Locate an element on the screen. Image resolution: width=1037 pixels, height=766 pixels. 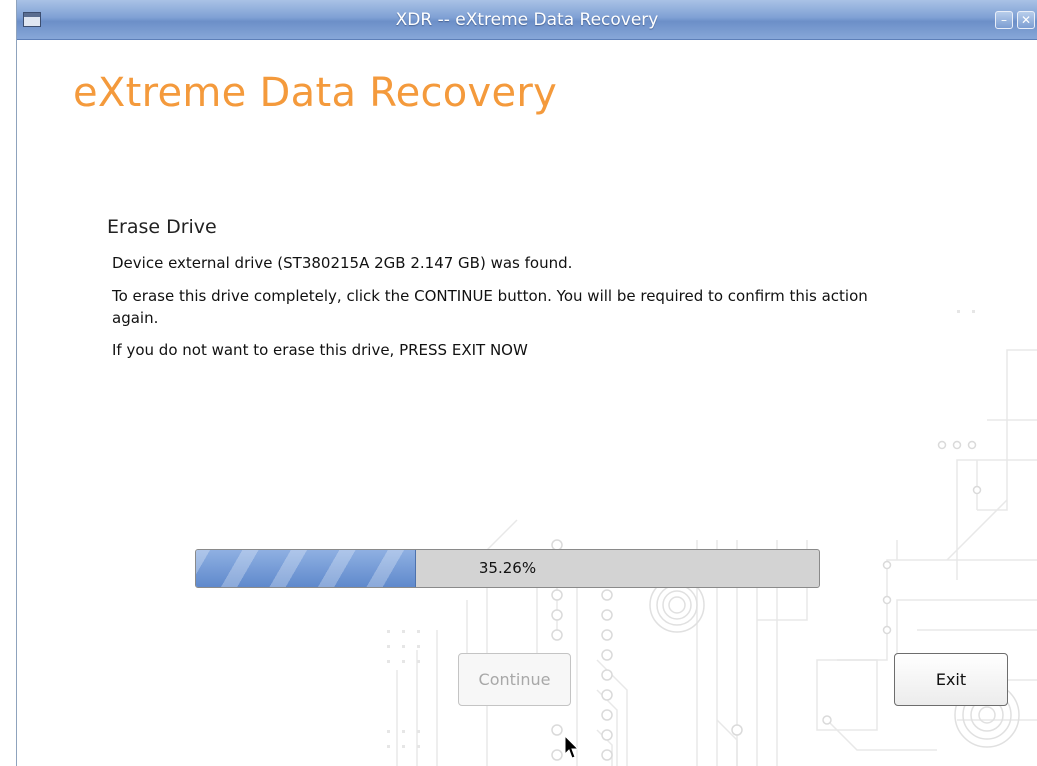
brand-title: eXtreme Data Recovery is located at coordinates (315, 93).